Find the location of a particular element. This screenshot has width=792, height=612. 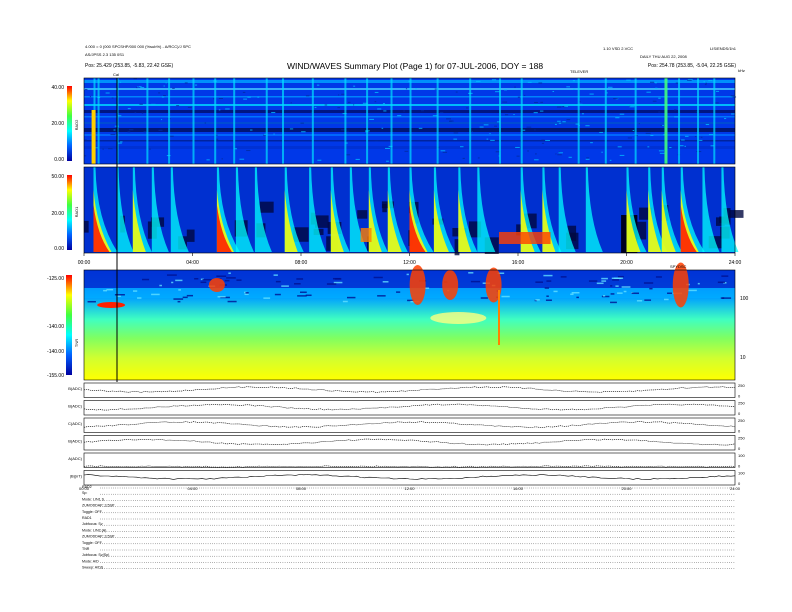

line-panel-right-tick: 250 is located at coordinates (741, 438).